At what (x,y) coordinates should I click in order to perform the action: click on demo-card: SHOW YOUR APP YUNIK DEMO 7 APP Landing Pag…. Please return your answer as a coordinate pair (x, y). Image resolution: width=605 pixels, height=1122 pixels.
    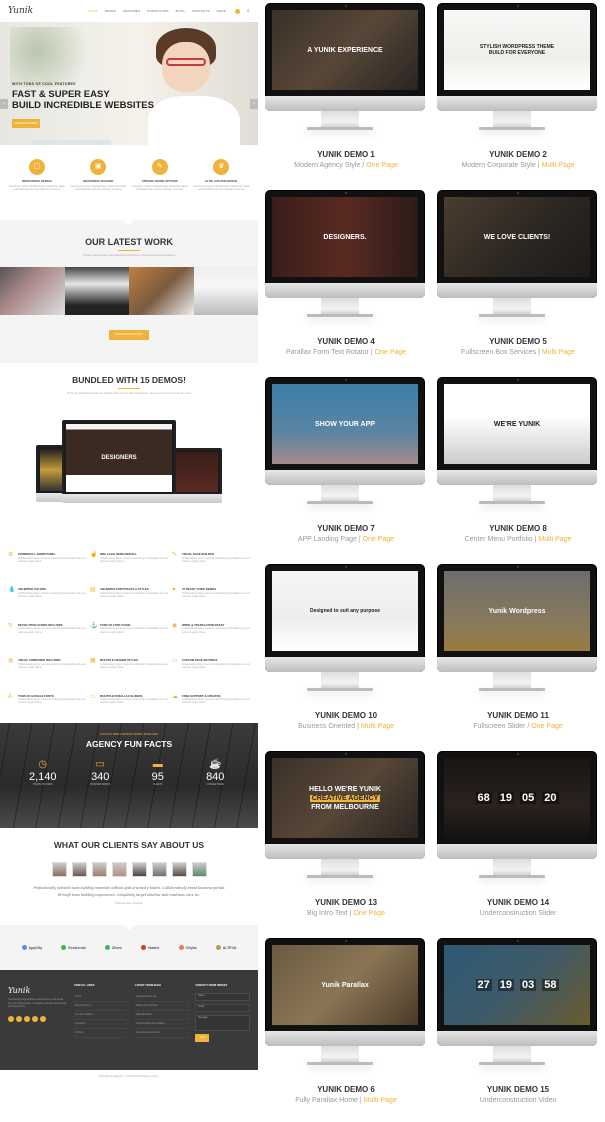
    Looking at the image, I should click on (346, 467).